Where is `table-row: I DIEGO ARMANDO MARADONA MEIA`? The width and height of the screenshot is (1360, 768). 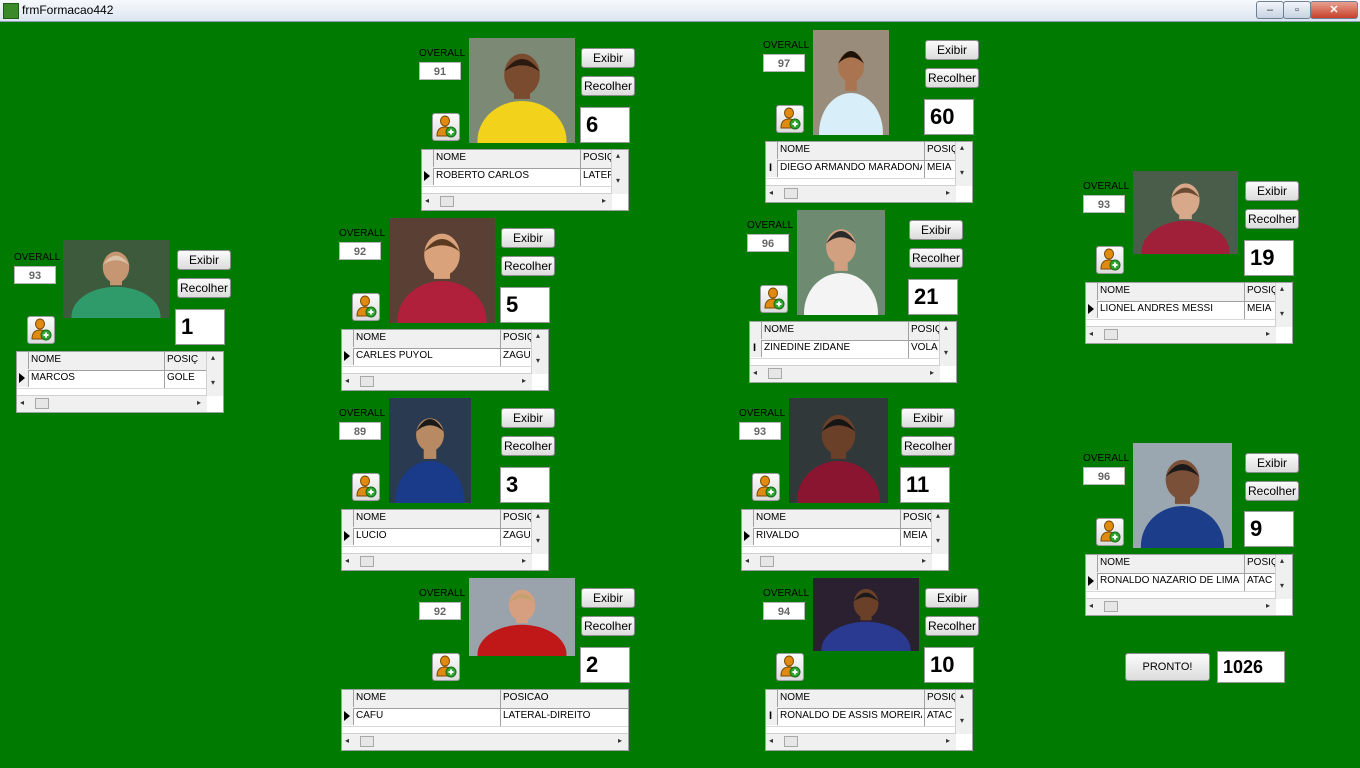
table-row: I DIEGO ARMANDO MARADONA MEIA is located at coordinates (861, 169).